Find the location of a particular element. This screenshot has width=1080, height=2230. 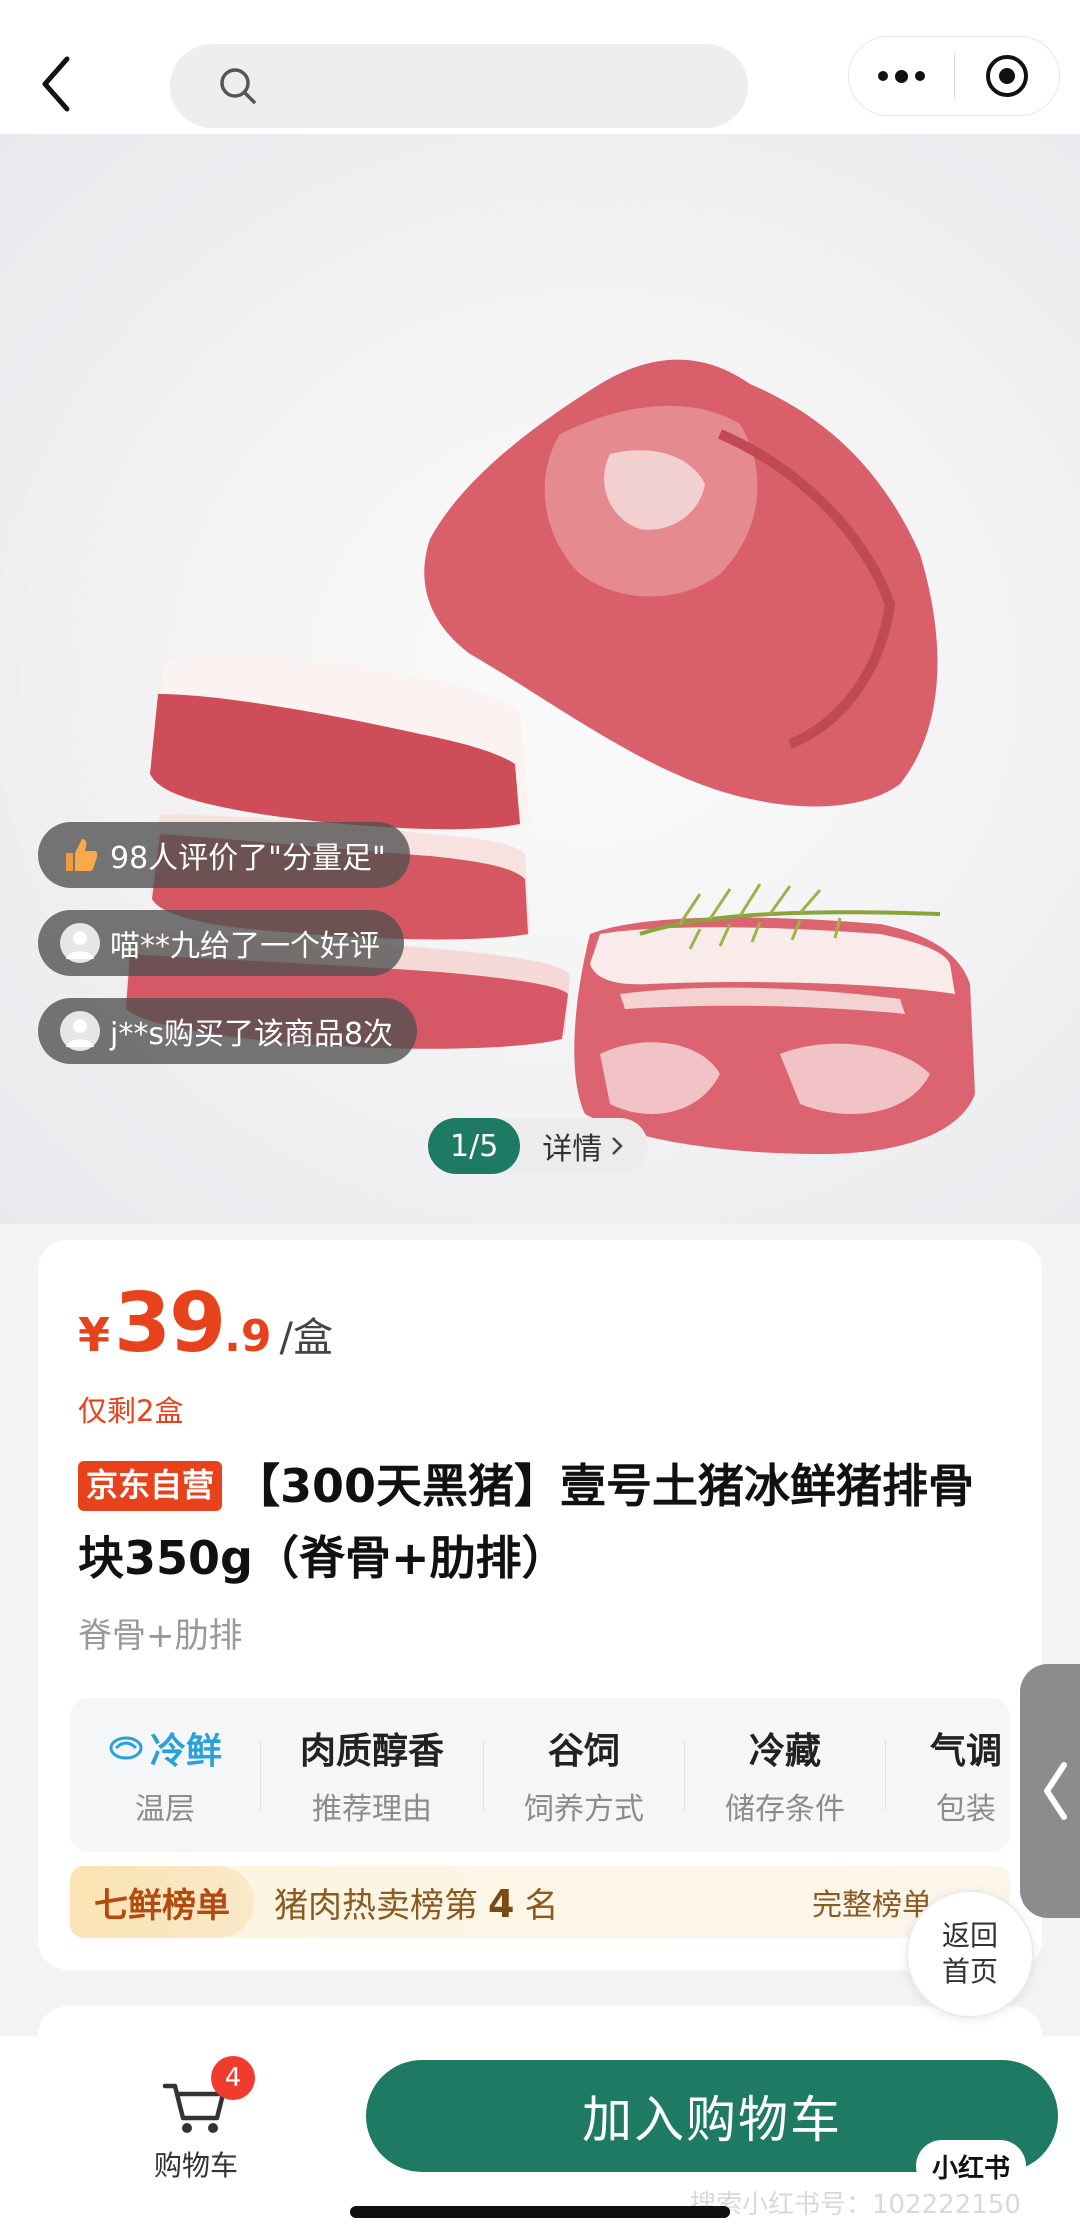

bottom-action-bar: 4 购物车 加入购物车 小红书 搜索小红书号：102222150 is located at coordinates (540, 2133).